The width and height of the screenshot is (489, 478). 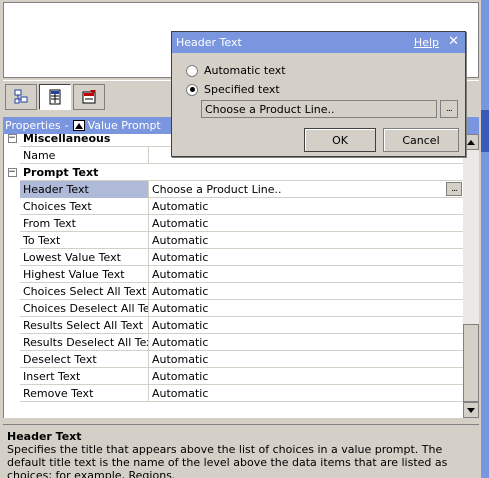 What do you see at coordinates (192, 89) in the screenshot?
I see `radio-specified` at bounding box center [192, 89].